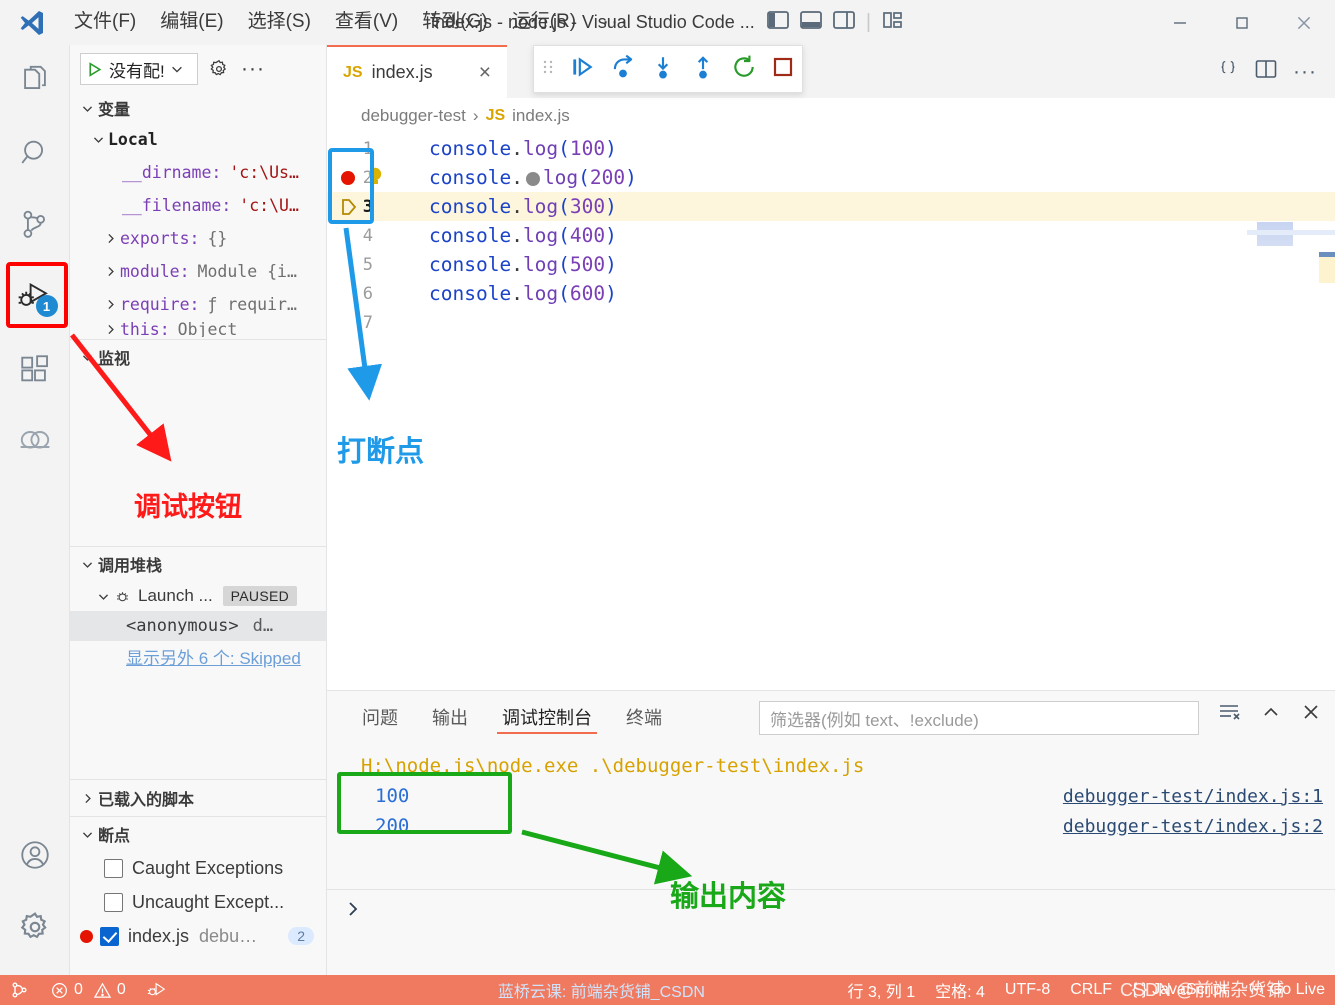  What do you see at coordinates (88, 990) in the screenshot?
I see `status-problems: 0 0` at bounding box center [88, 990].